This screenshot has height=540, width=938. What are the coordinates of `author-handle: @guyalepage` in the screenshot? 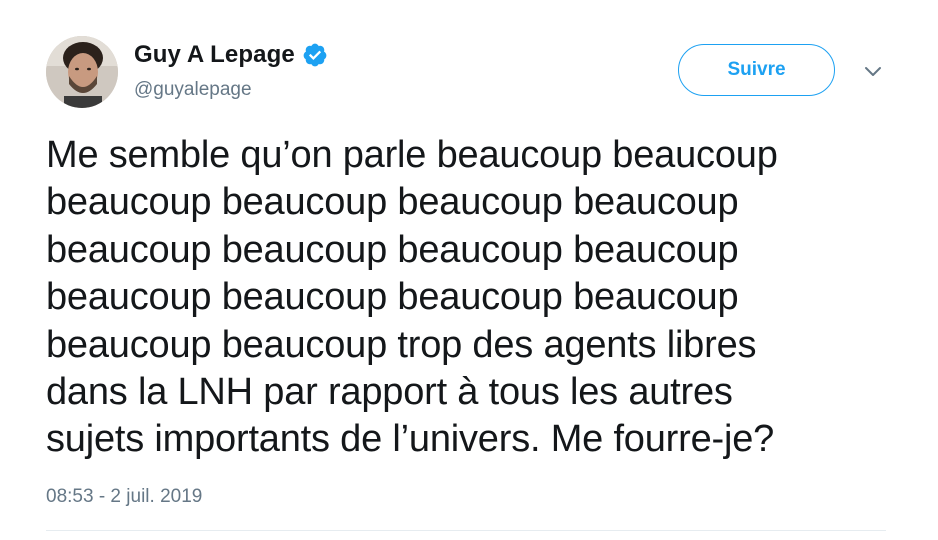 It's located at (193, 90).